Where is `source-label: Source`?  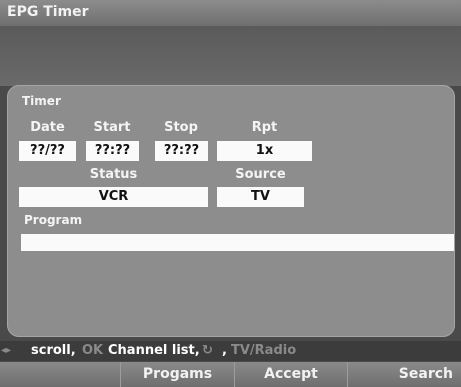 source-label: Source is located at coordinates (260, 174).